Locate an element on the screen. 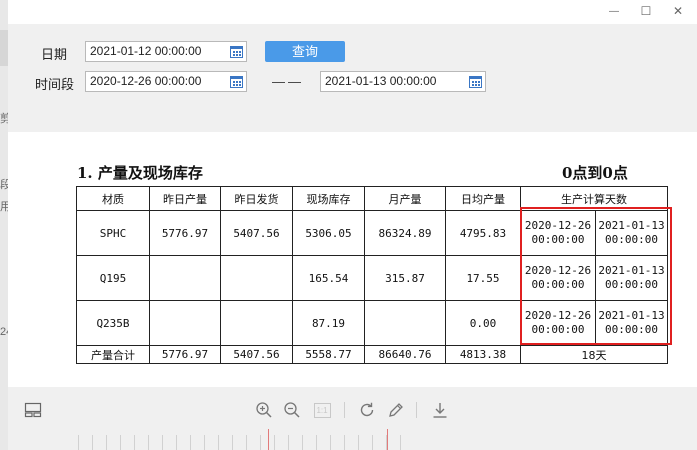 The height and width of the screenshot is (450, 697). period-end-value: 2021-01-13 00:00:00 is located at coordinates (381, 81).